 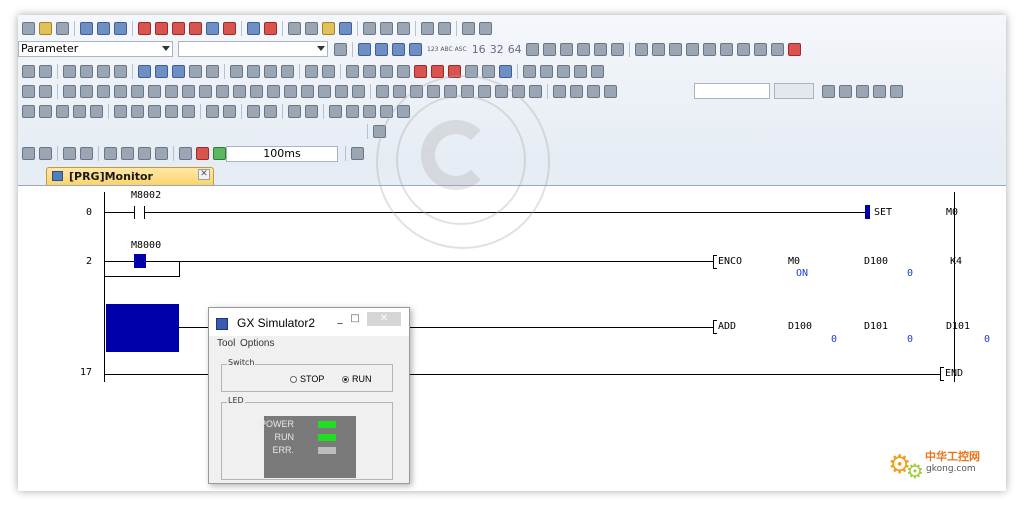 I want to click on function-4-icon, so click(x=287, y=71).